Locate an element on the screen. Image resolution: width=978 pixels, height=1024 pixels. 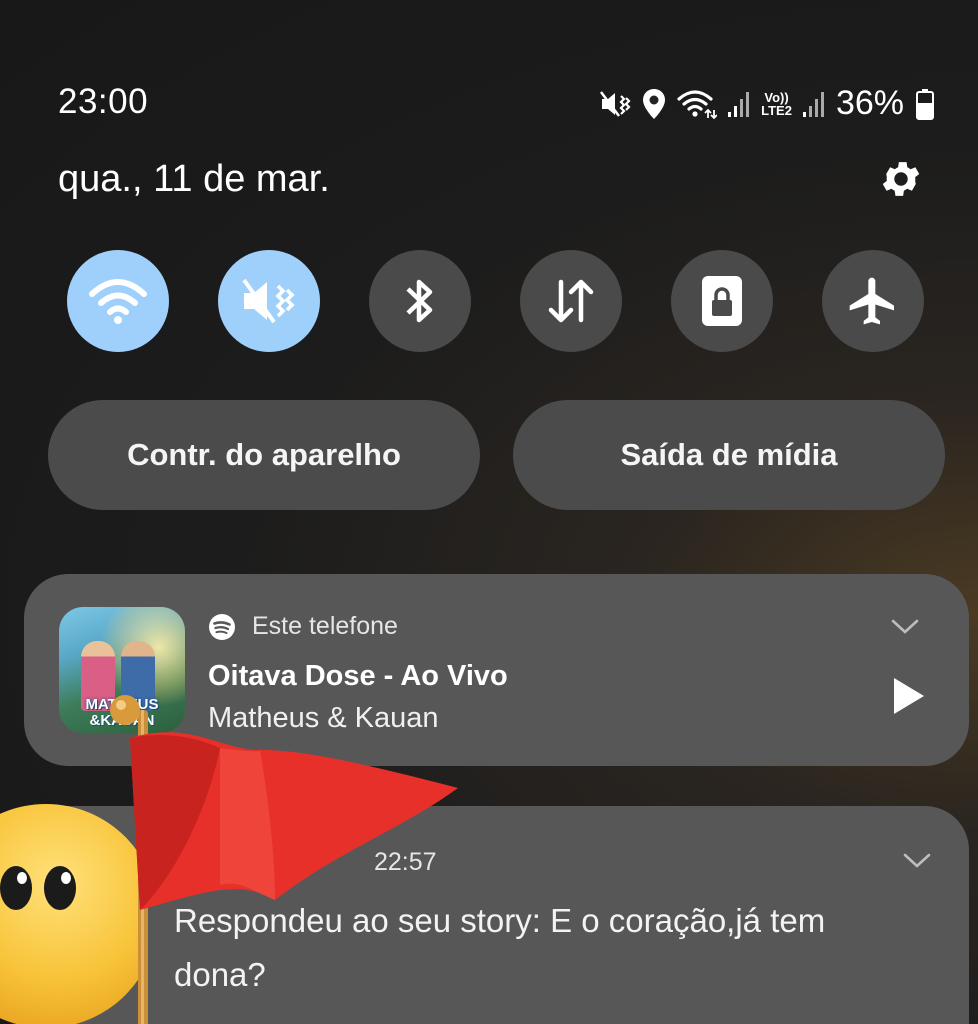
song-title: Oitava Dose - Ao Vivo is located at coordinates (358, 676).